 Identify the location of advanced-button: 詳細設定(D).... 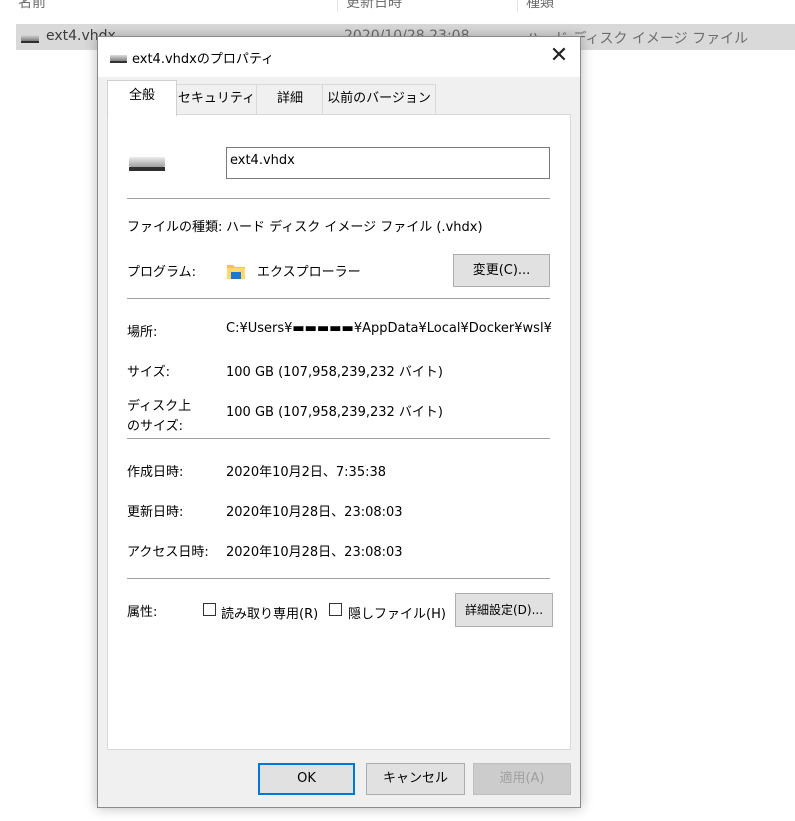
(504, 610).